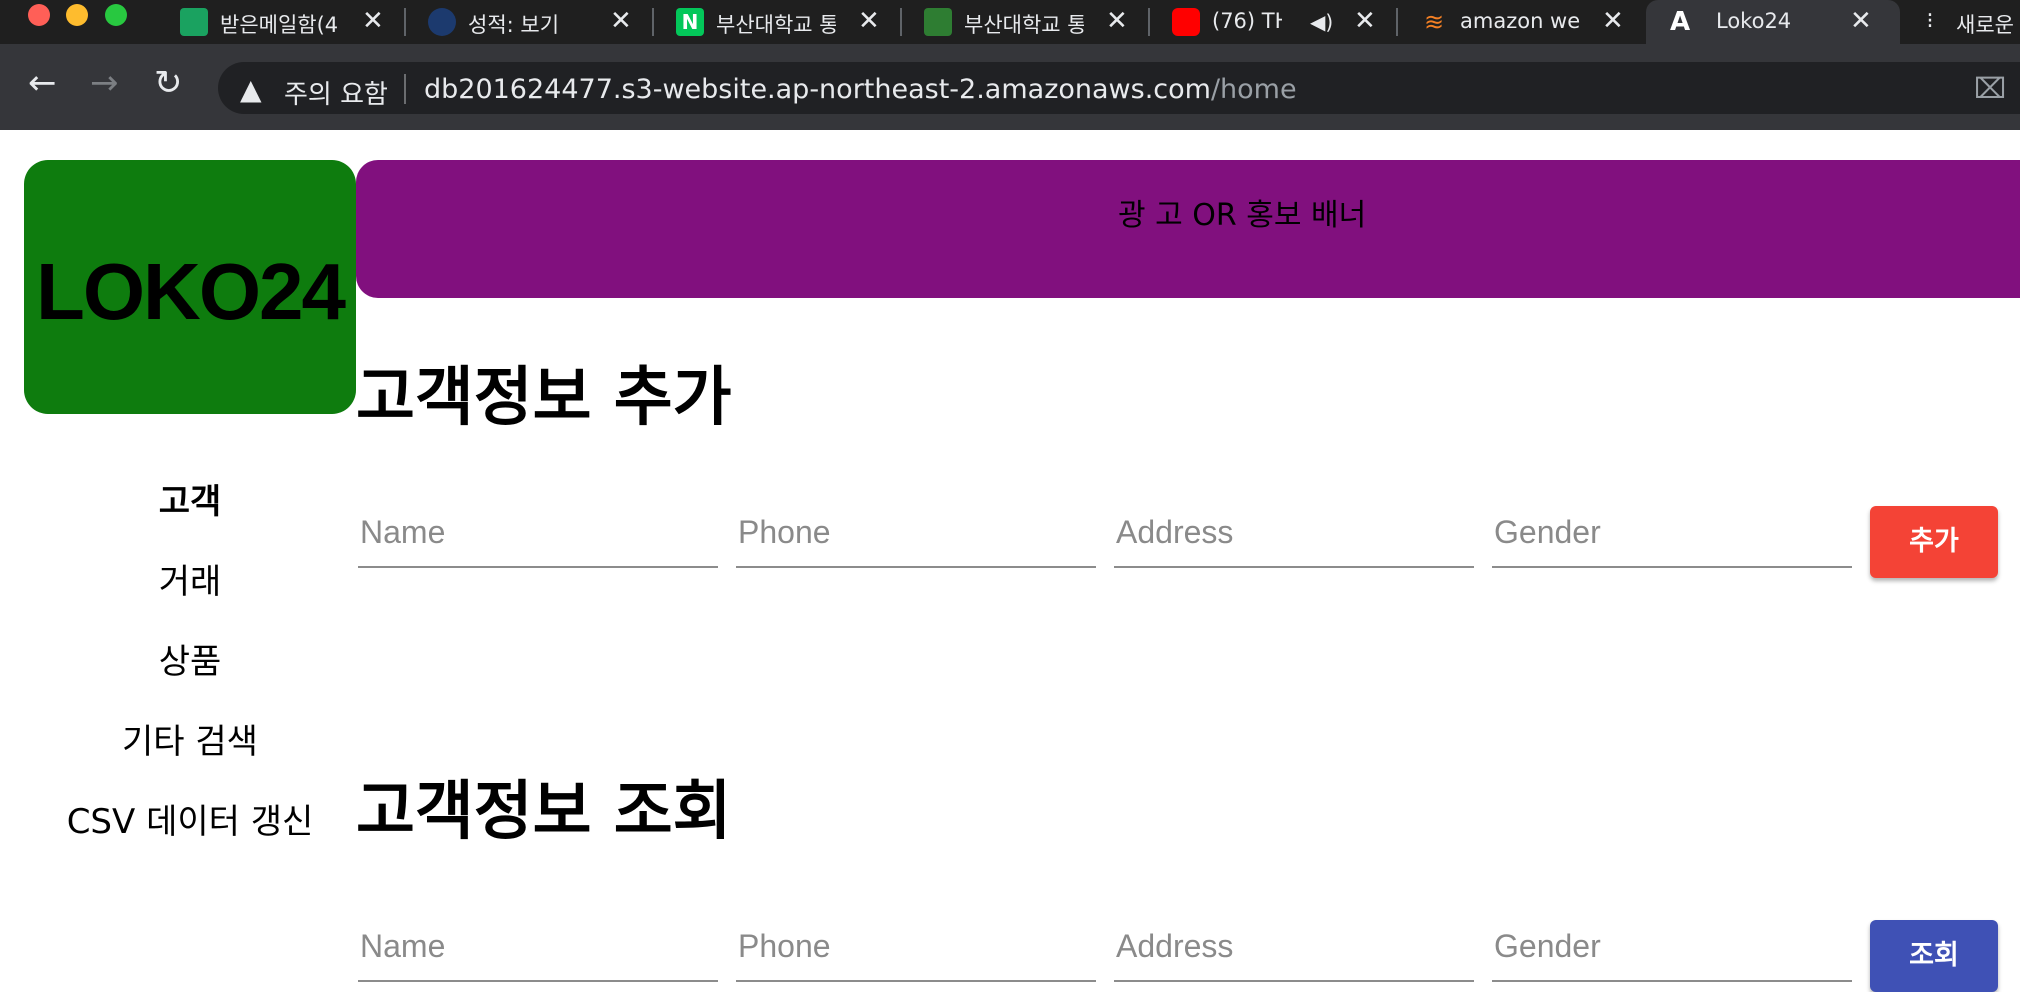 The height and width of the screenshot is (992, 2020). Describe the element at coordinates (781, 22) in the screenshot. I see `browser-tab: N 부산대학교 통 ✕` at that location.